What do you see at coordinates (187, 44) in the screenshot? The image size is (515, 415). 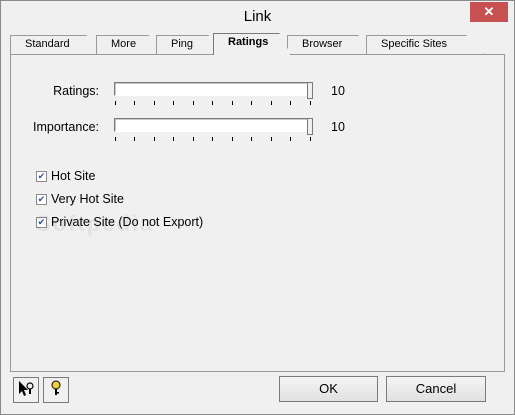 I see `tab-ping: Ping` at bounding box center [187, 44].